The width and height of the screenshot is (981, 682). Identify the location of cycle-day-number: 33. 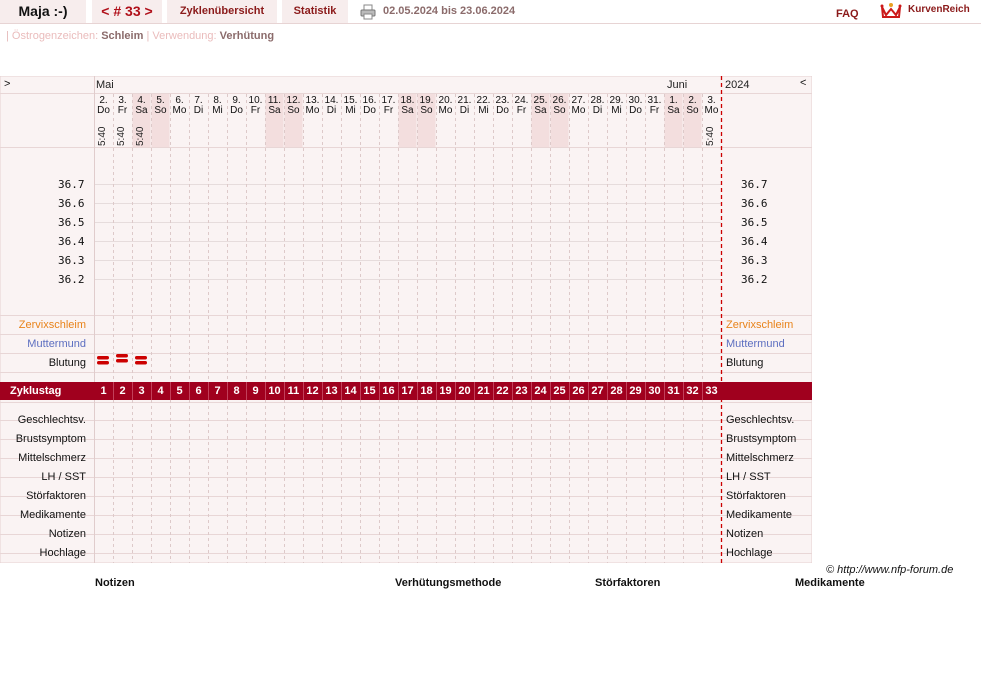
(711, 391).